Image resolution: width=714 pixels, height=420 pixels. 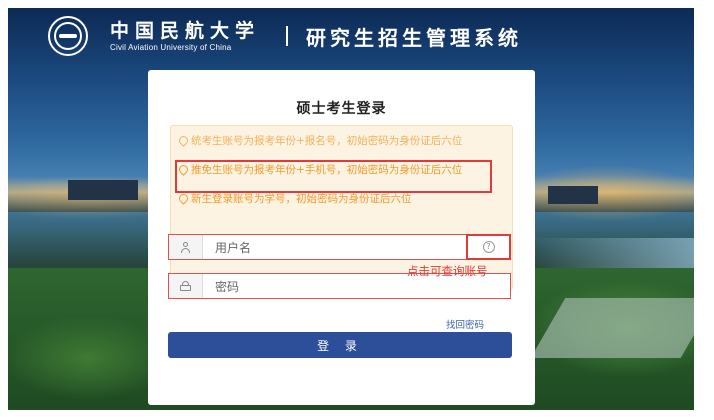 I want to click on notice-item: 推免生账号为报考年份+手机号，初始密码为身份证后六位, so click(x=328, y=170).